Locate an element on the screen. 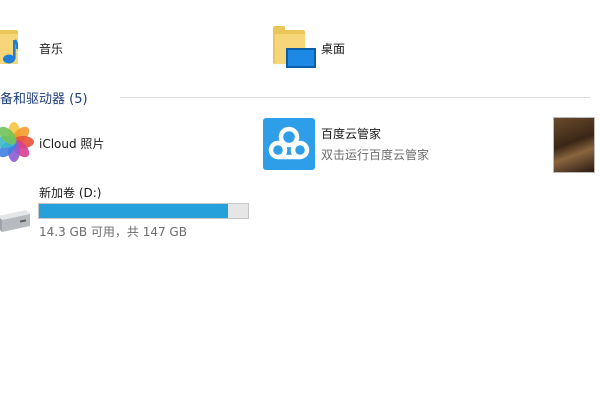 The height and width of the screenshot is (400, 600). drive-d-usage-fill is located at coordinates (133, 211).